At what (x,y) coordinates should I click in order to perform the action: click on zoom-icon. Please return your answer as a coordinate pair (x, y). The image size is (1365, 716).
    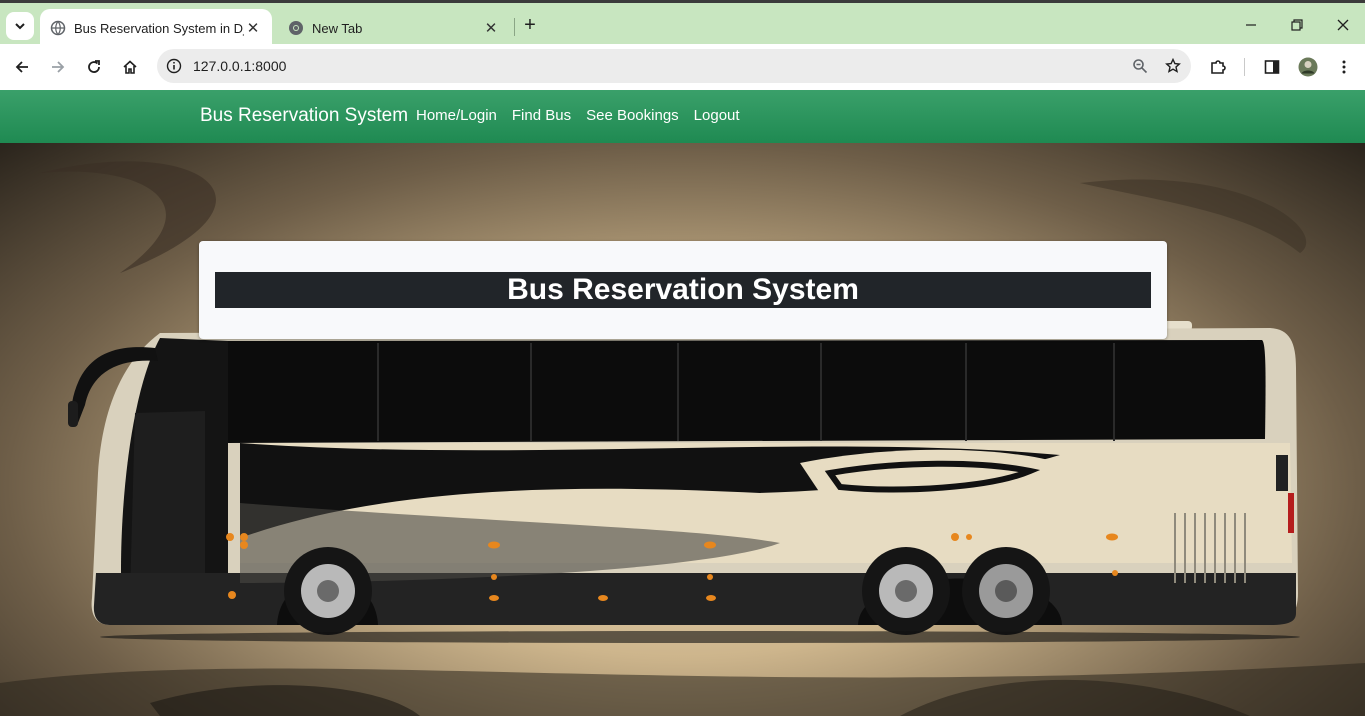
    Looking at the image, I should click on (1140, 66).